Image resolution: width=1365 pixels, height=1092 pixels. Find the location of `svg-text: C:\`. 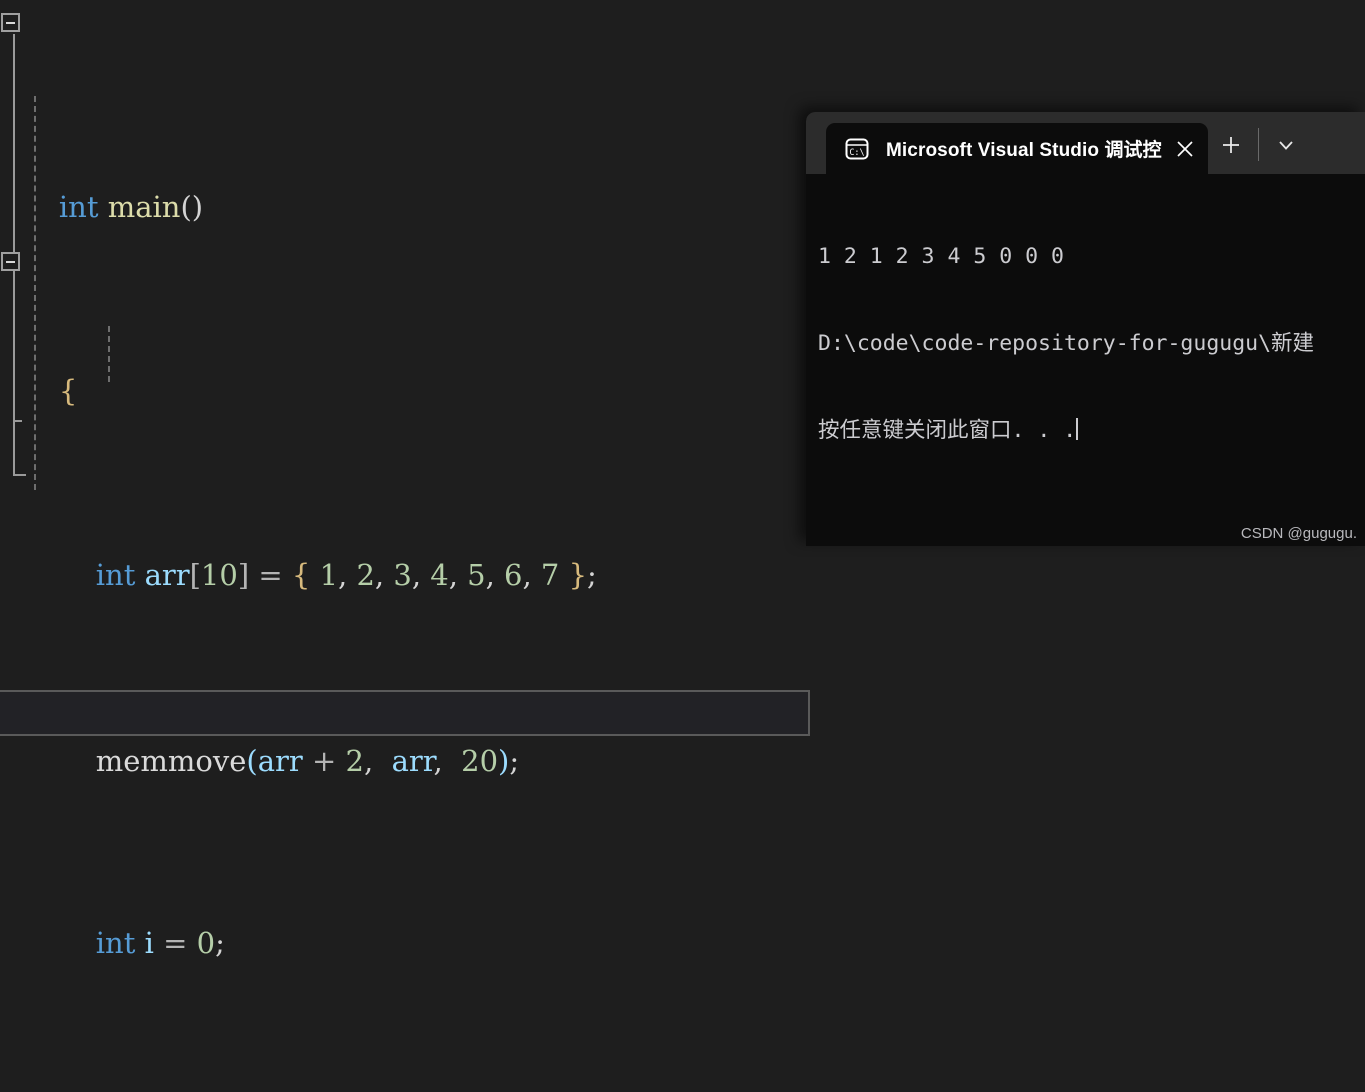

svg-text: C:\ is located at coordinates (856, 153).